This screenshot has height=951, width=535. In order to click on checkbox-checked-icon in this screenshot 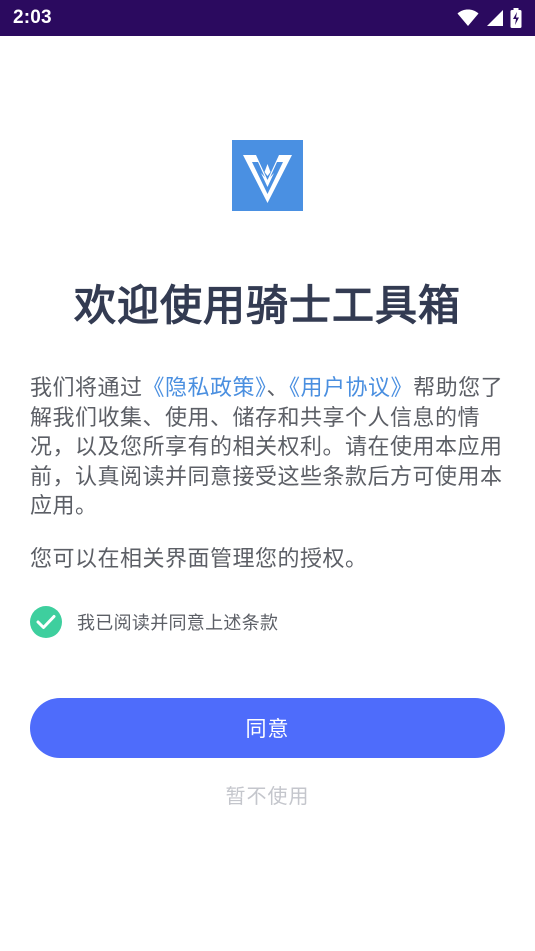, I will do `click(46, 622)`.